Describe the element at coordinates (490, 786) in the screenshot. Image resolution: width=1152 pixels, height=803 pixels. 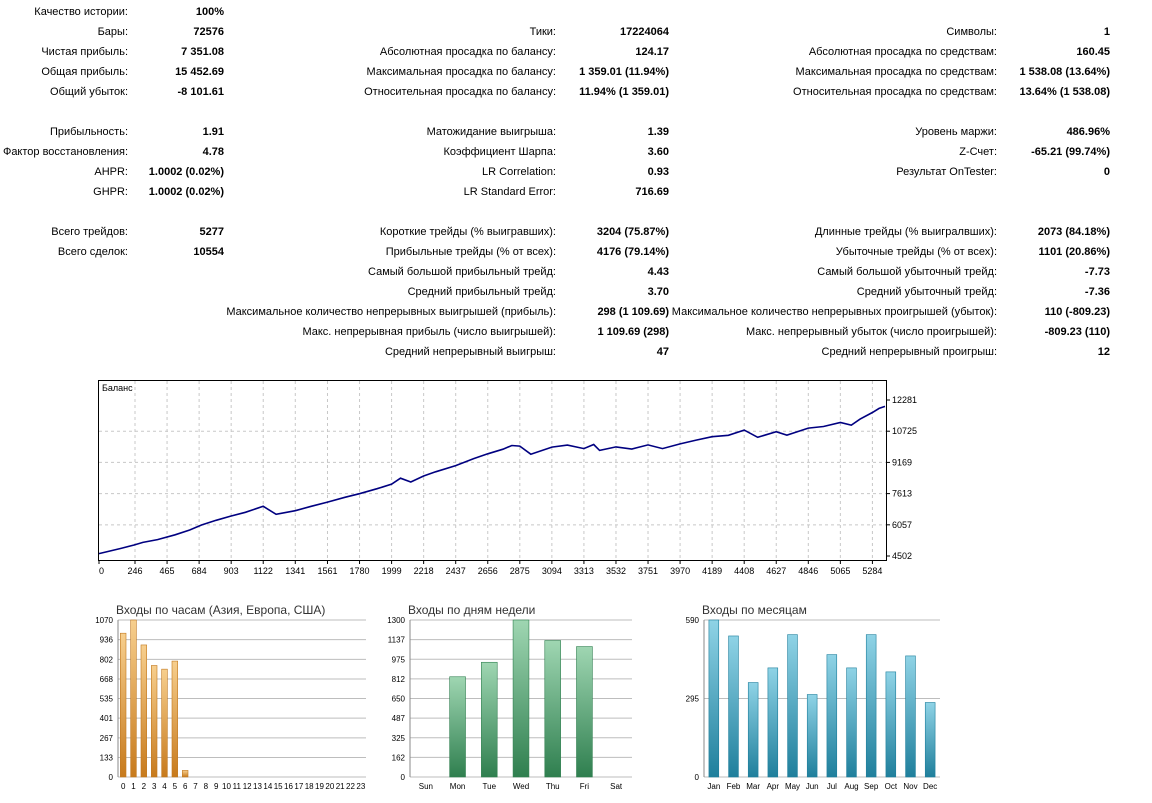
I see `days-svg-xtick-label: Tue` at that location.